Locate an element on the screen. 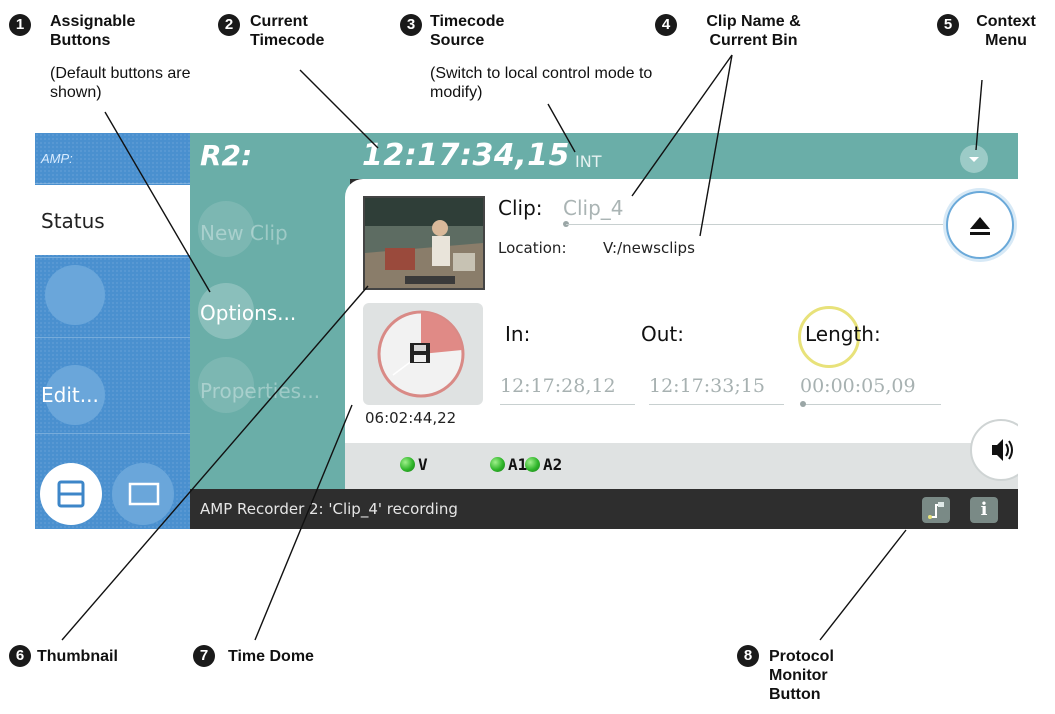 Image resolution: width=1055 pixels, height=714 pixels. callout-title: Context Menu is located at coordinates (1006, 31).